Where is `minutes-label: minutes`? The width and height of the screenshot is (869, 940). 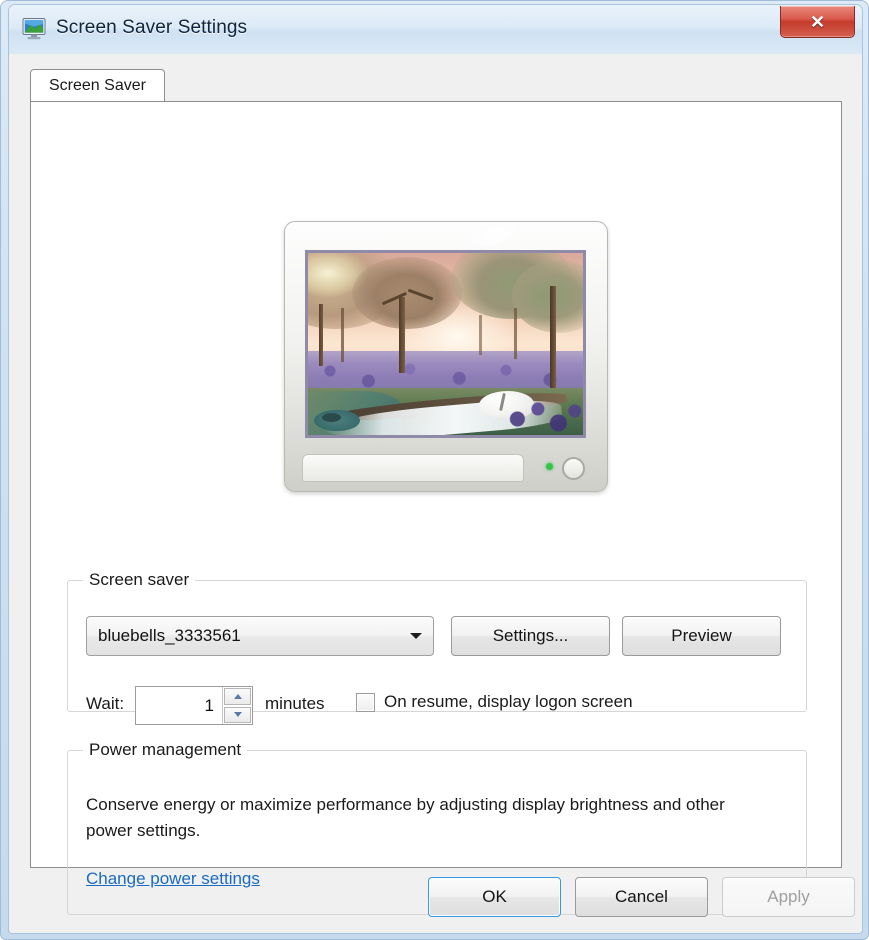 minutes-label: minutes is located at coordinates (295, 703).